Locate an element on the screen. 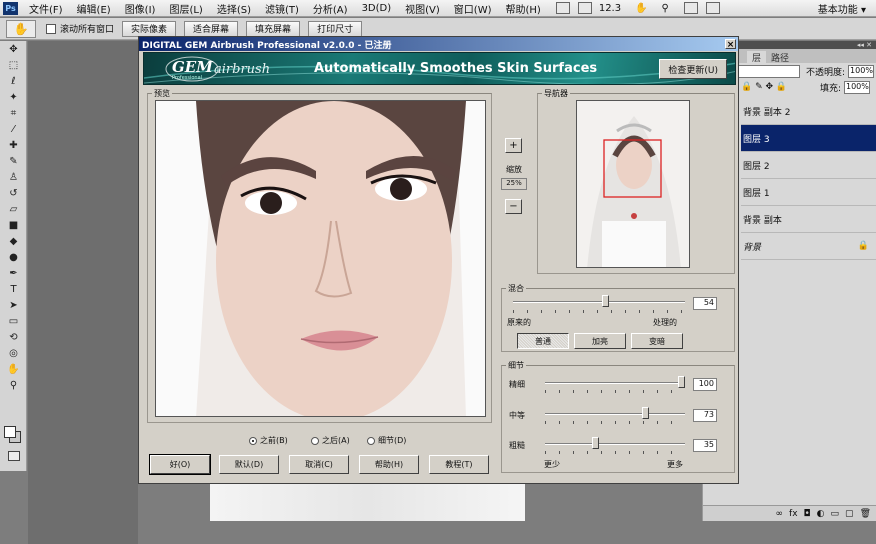 This screenshot has width=876, height=544. detail-coarse-slider-track is located at coordinates (615, 444).